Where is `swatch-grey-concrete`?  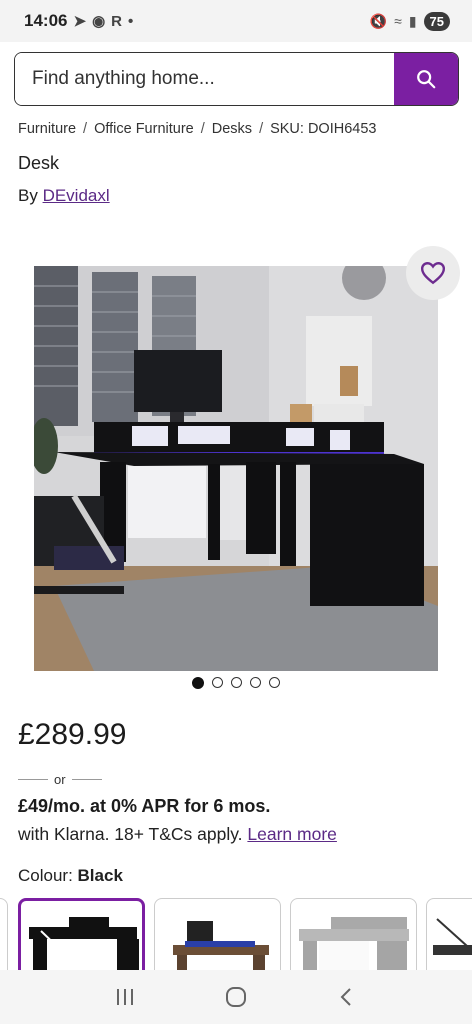
swatch-grey-concrete is located at coordinates (353, 934).